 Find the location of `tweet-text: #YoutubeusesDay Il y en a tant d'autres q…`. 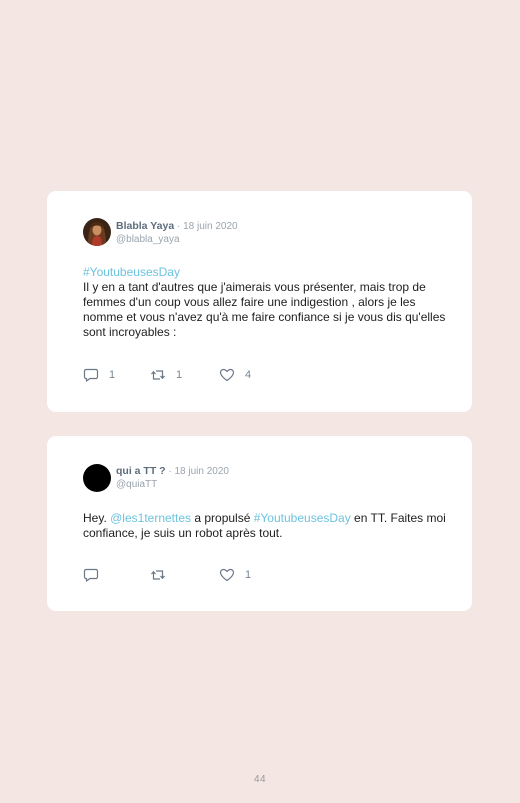

tweet-text: #YoutubeusesDay Il y en a tant d'autres q… is located at coordinates (265, 302).